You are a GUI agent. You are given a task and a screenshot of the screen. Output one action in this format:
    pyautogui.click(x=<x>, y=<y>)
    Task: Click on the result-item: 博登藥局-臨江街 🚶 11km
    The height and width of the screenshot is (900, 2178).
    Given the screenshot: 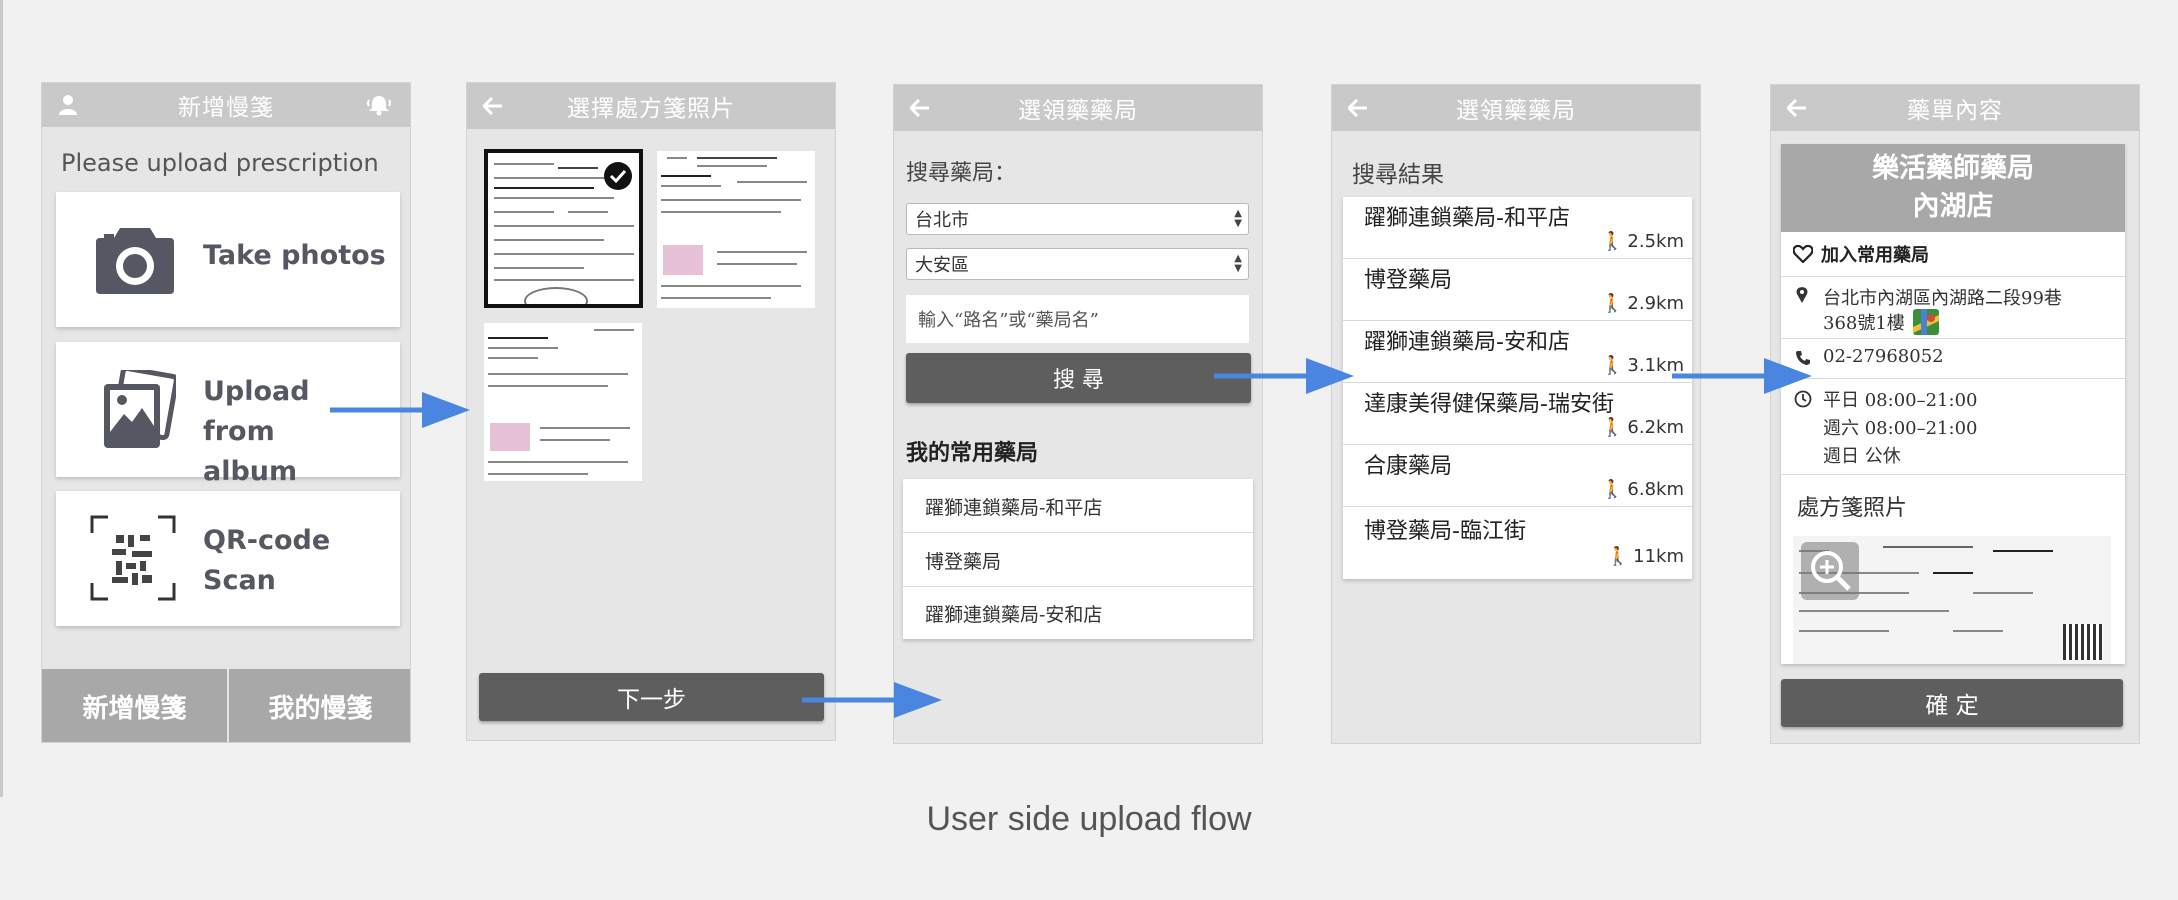 What is the action you would take?
    pyautogui.click(x=1517, y=543)
    